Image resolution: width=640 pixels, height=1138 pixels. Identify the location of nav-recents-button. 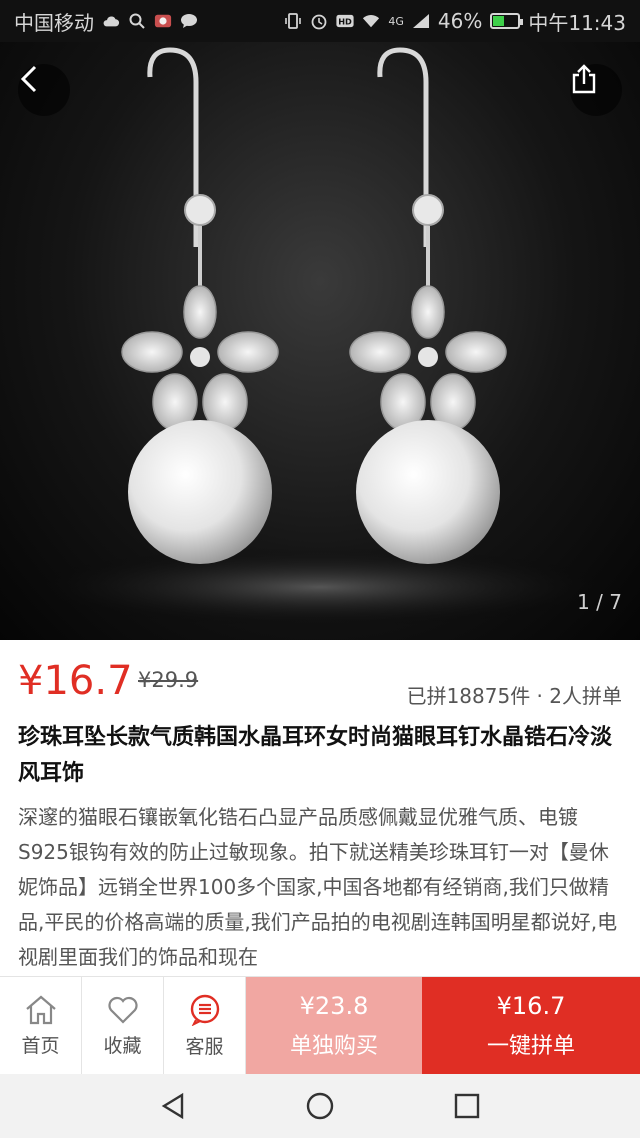
(467, 1106).